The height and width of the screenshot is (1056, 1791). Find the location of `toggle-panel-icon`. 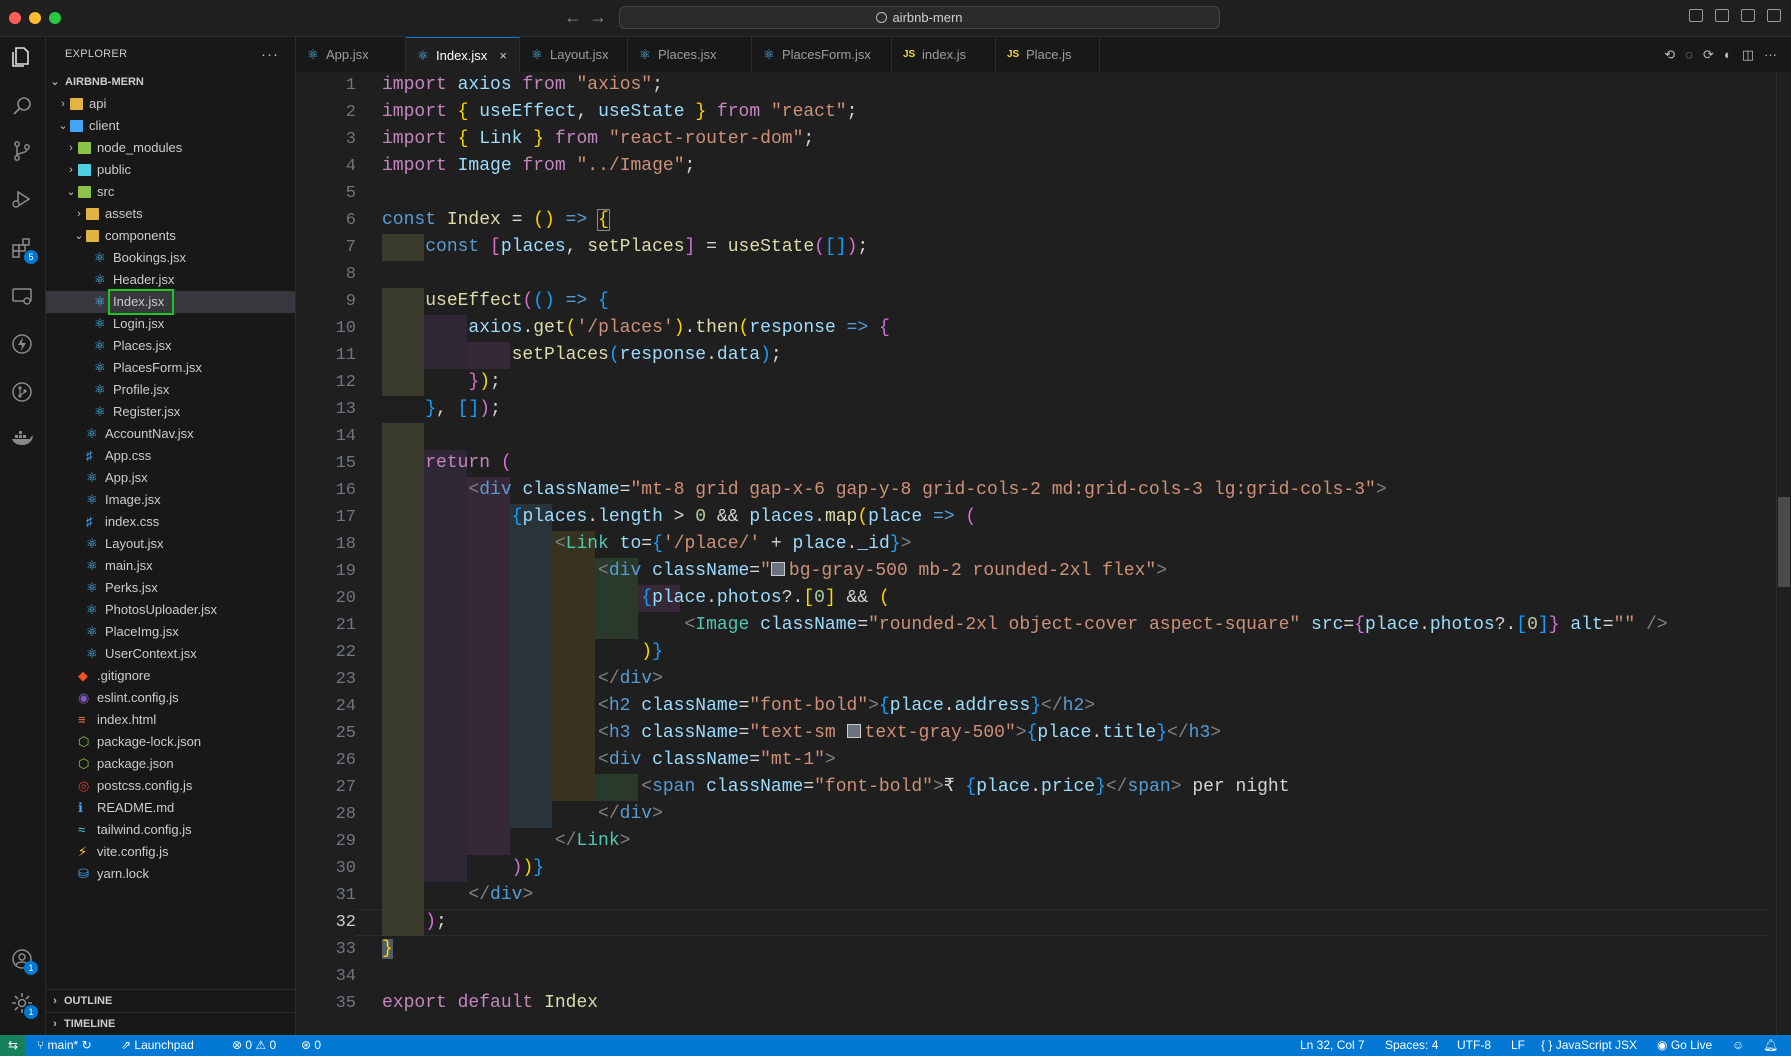

toggle-panel-icon is located at coordinates (1722, 15).